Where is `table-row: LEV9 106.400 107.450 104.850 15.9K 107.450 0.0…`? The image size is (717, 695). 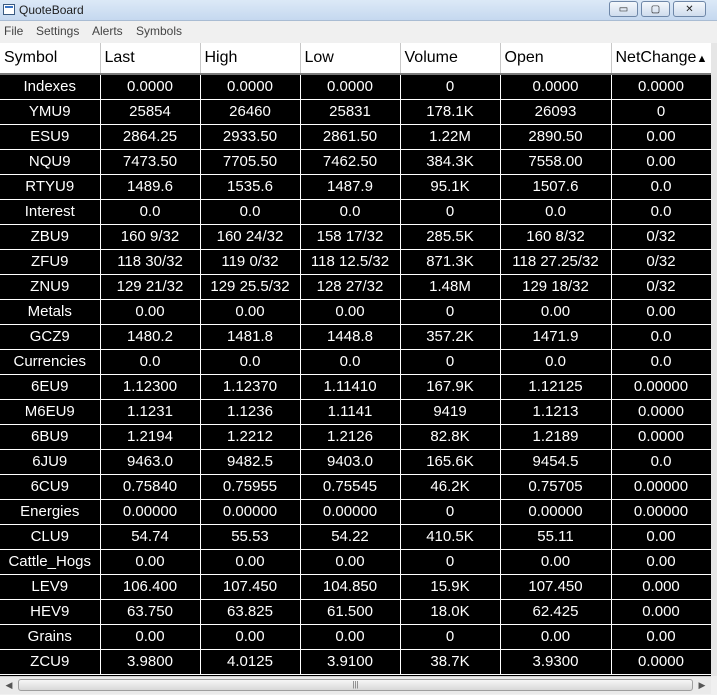 table-row: LEV9 106.400 107.450 104.850 15.9K 107.450 0.0… is located at coordinates (355, 587).